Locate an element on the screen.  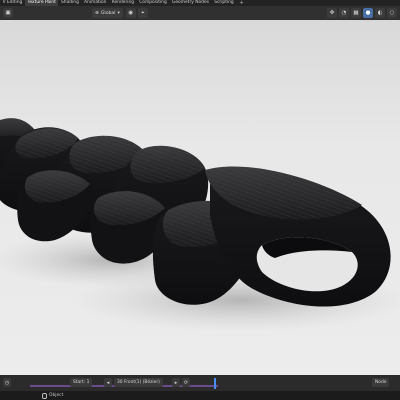
overlay-toggle-button: ◔ is located at coordinates (344, 13).